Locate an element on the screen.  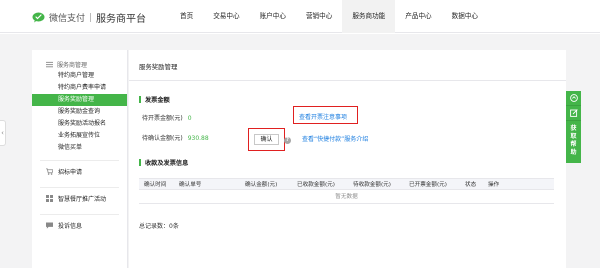
logo-text: 微信支付 is located at coordinates (67, 19).